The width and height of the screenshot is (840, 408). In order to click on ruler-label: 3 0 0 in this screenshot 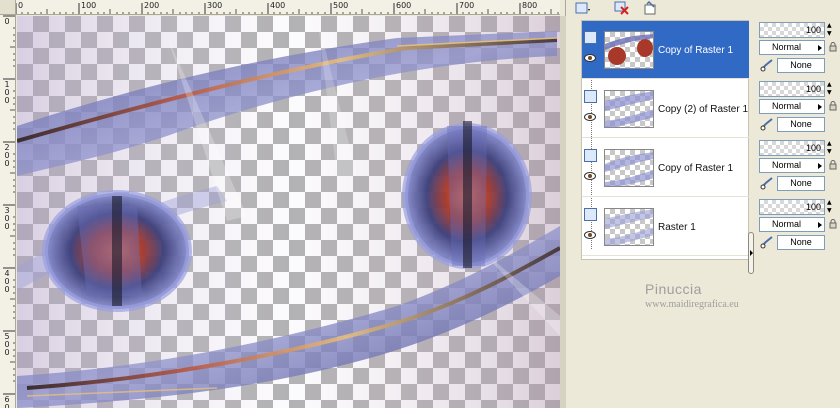, I will do `click(7, 218)`.